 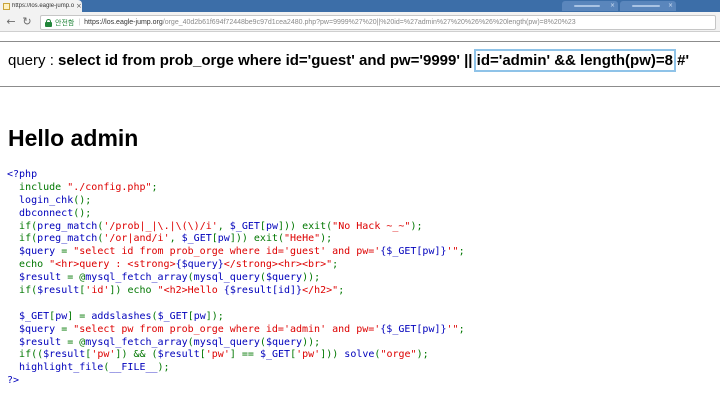 I want to click on back-icon: ←, so click(x=11, y=22).